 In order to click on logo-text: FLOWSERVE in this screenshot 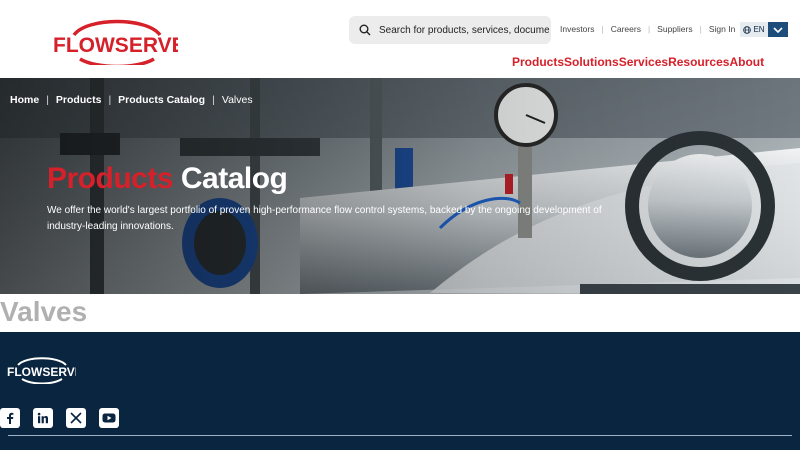, I will do `click(115, 45)`.